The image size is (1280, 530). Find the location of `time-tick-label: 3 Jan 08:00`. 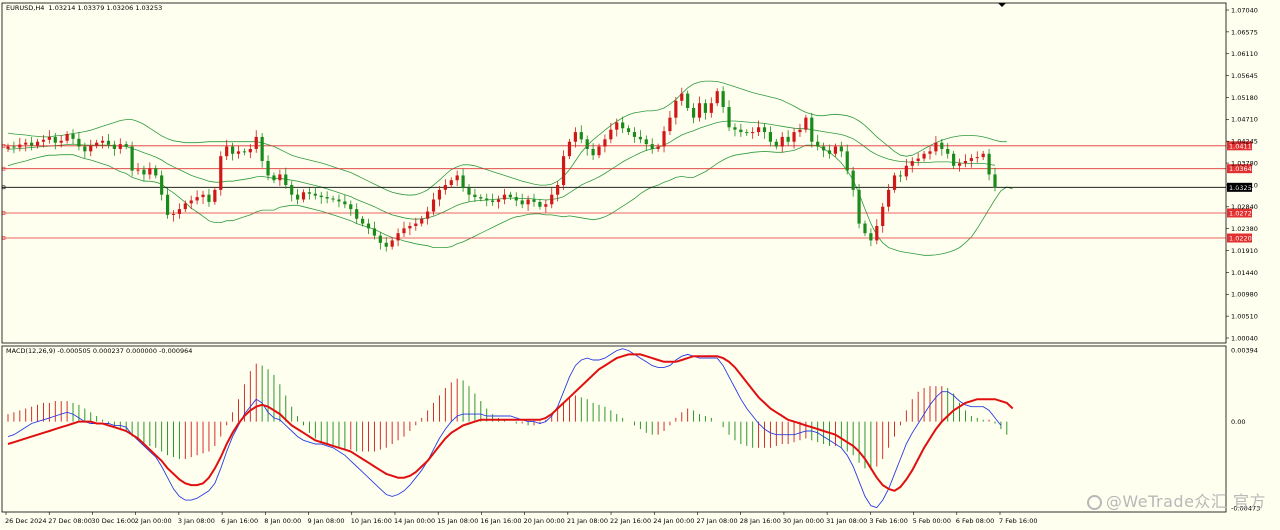

time-tick-label: 3 Jan 08:00 is located at coordinates (196, 521).